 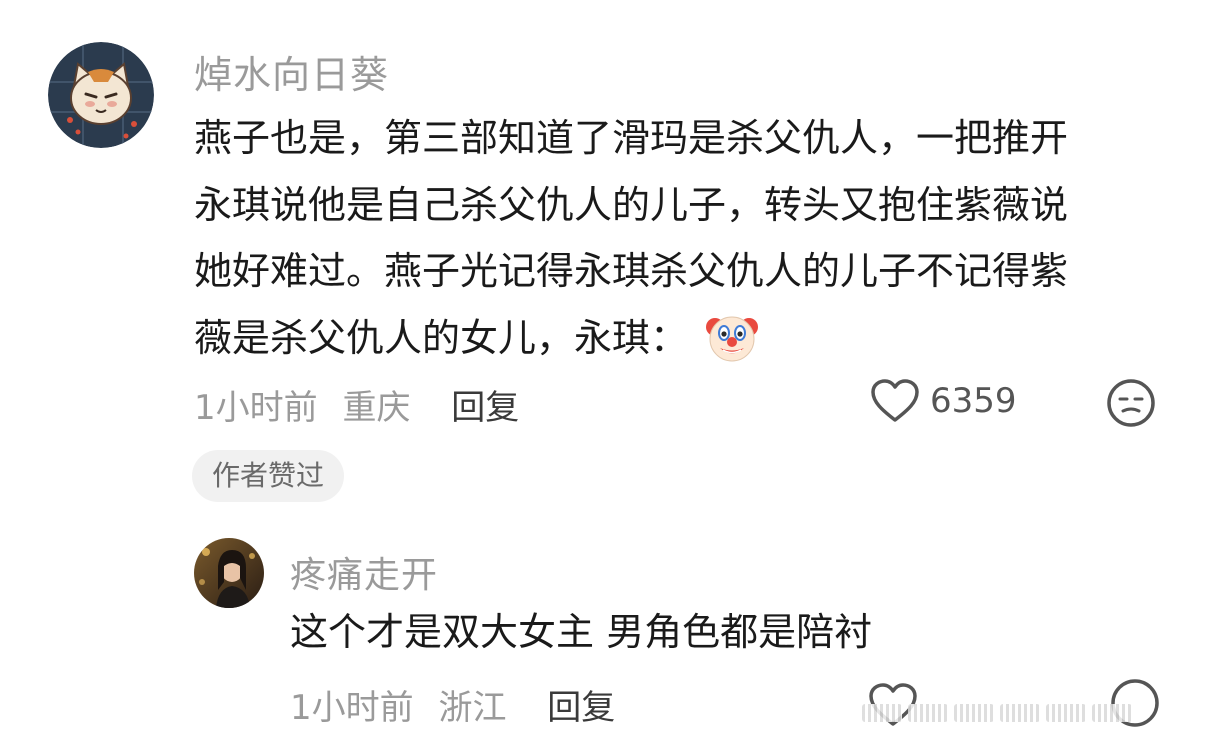 I want to click on like-count: 6359, so click(x=973, y=401).